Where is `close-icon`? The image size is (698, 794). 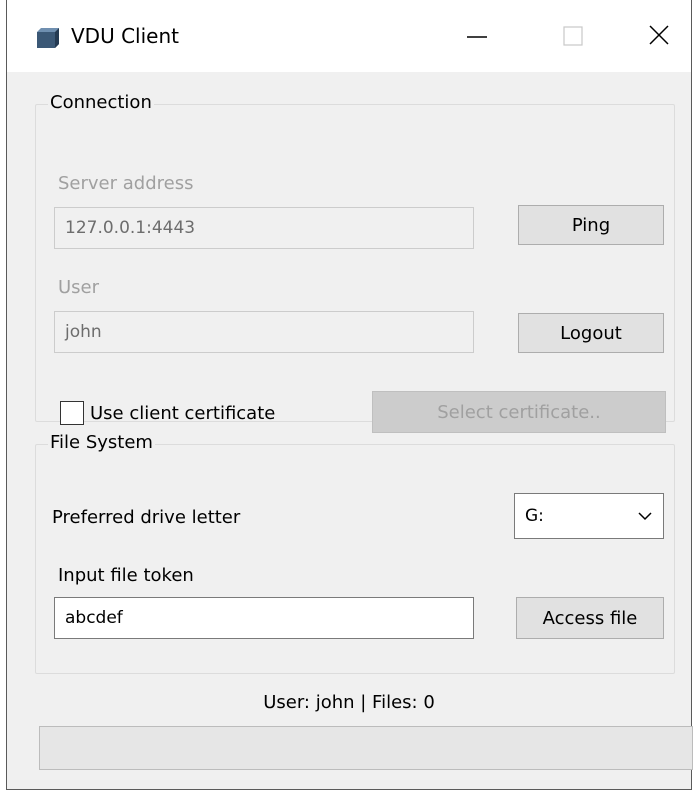
close-icon is located at coordinates (659, 35).